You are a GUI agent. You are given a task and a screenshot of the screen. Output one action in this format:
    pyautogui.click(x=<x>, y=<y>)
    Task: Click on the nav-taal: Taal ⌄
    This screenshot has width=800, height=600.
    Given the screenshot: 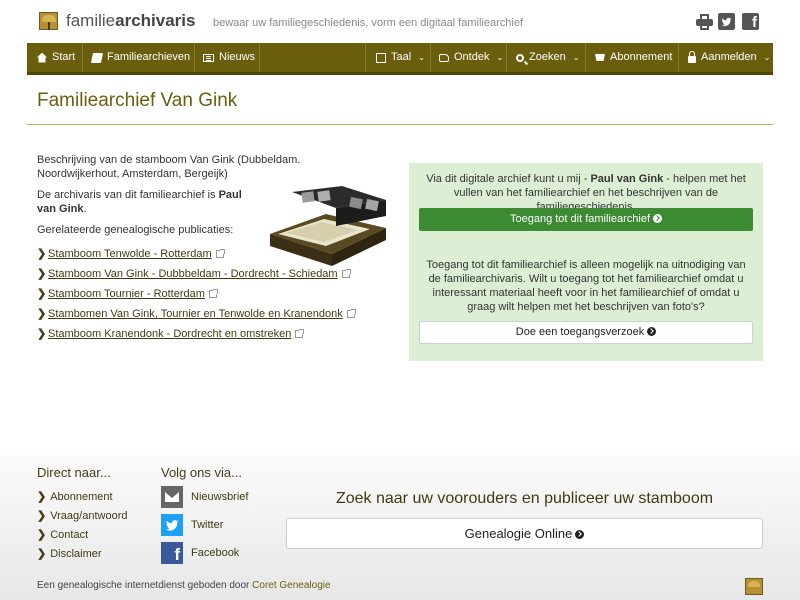 What is the action you would take?
    pyautogui.click(x=400, y=57)
    